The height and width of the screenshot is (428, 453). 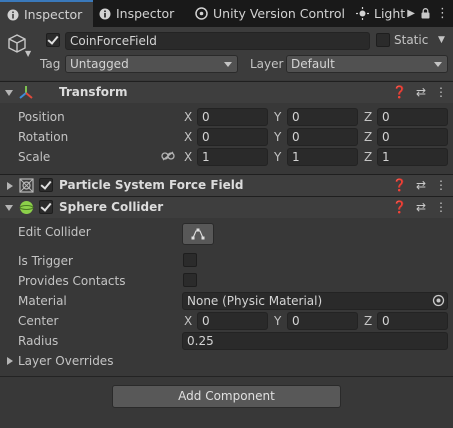 I want to click on material-value: None (Physic Material), so click(x=255, y=301).